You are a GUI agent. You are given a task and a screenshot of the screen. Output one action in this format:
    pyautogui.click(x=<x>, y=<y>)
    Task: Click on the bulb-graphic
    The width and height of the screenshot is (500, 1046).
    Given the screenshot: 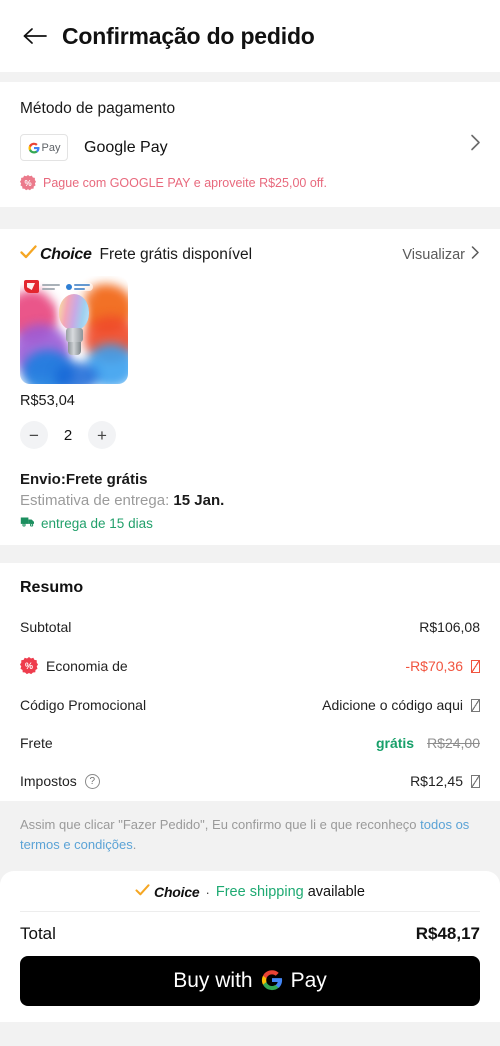 What is the action you would take?
    pyautogui.click(x=74, y=324)
    